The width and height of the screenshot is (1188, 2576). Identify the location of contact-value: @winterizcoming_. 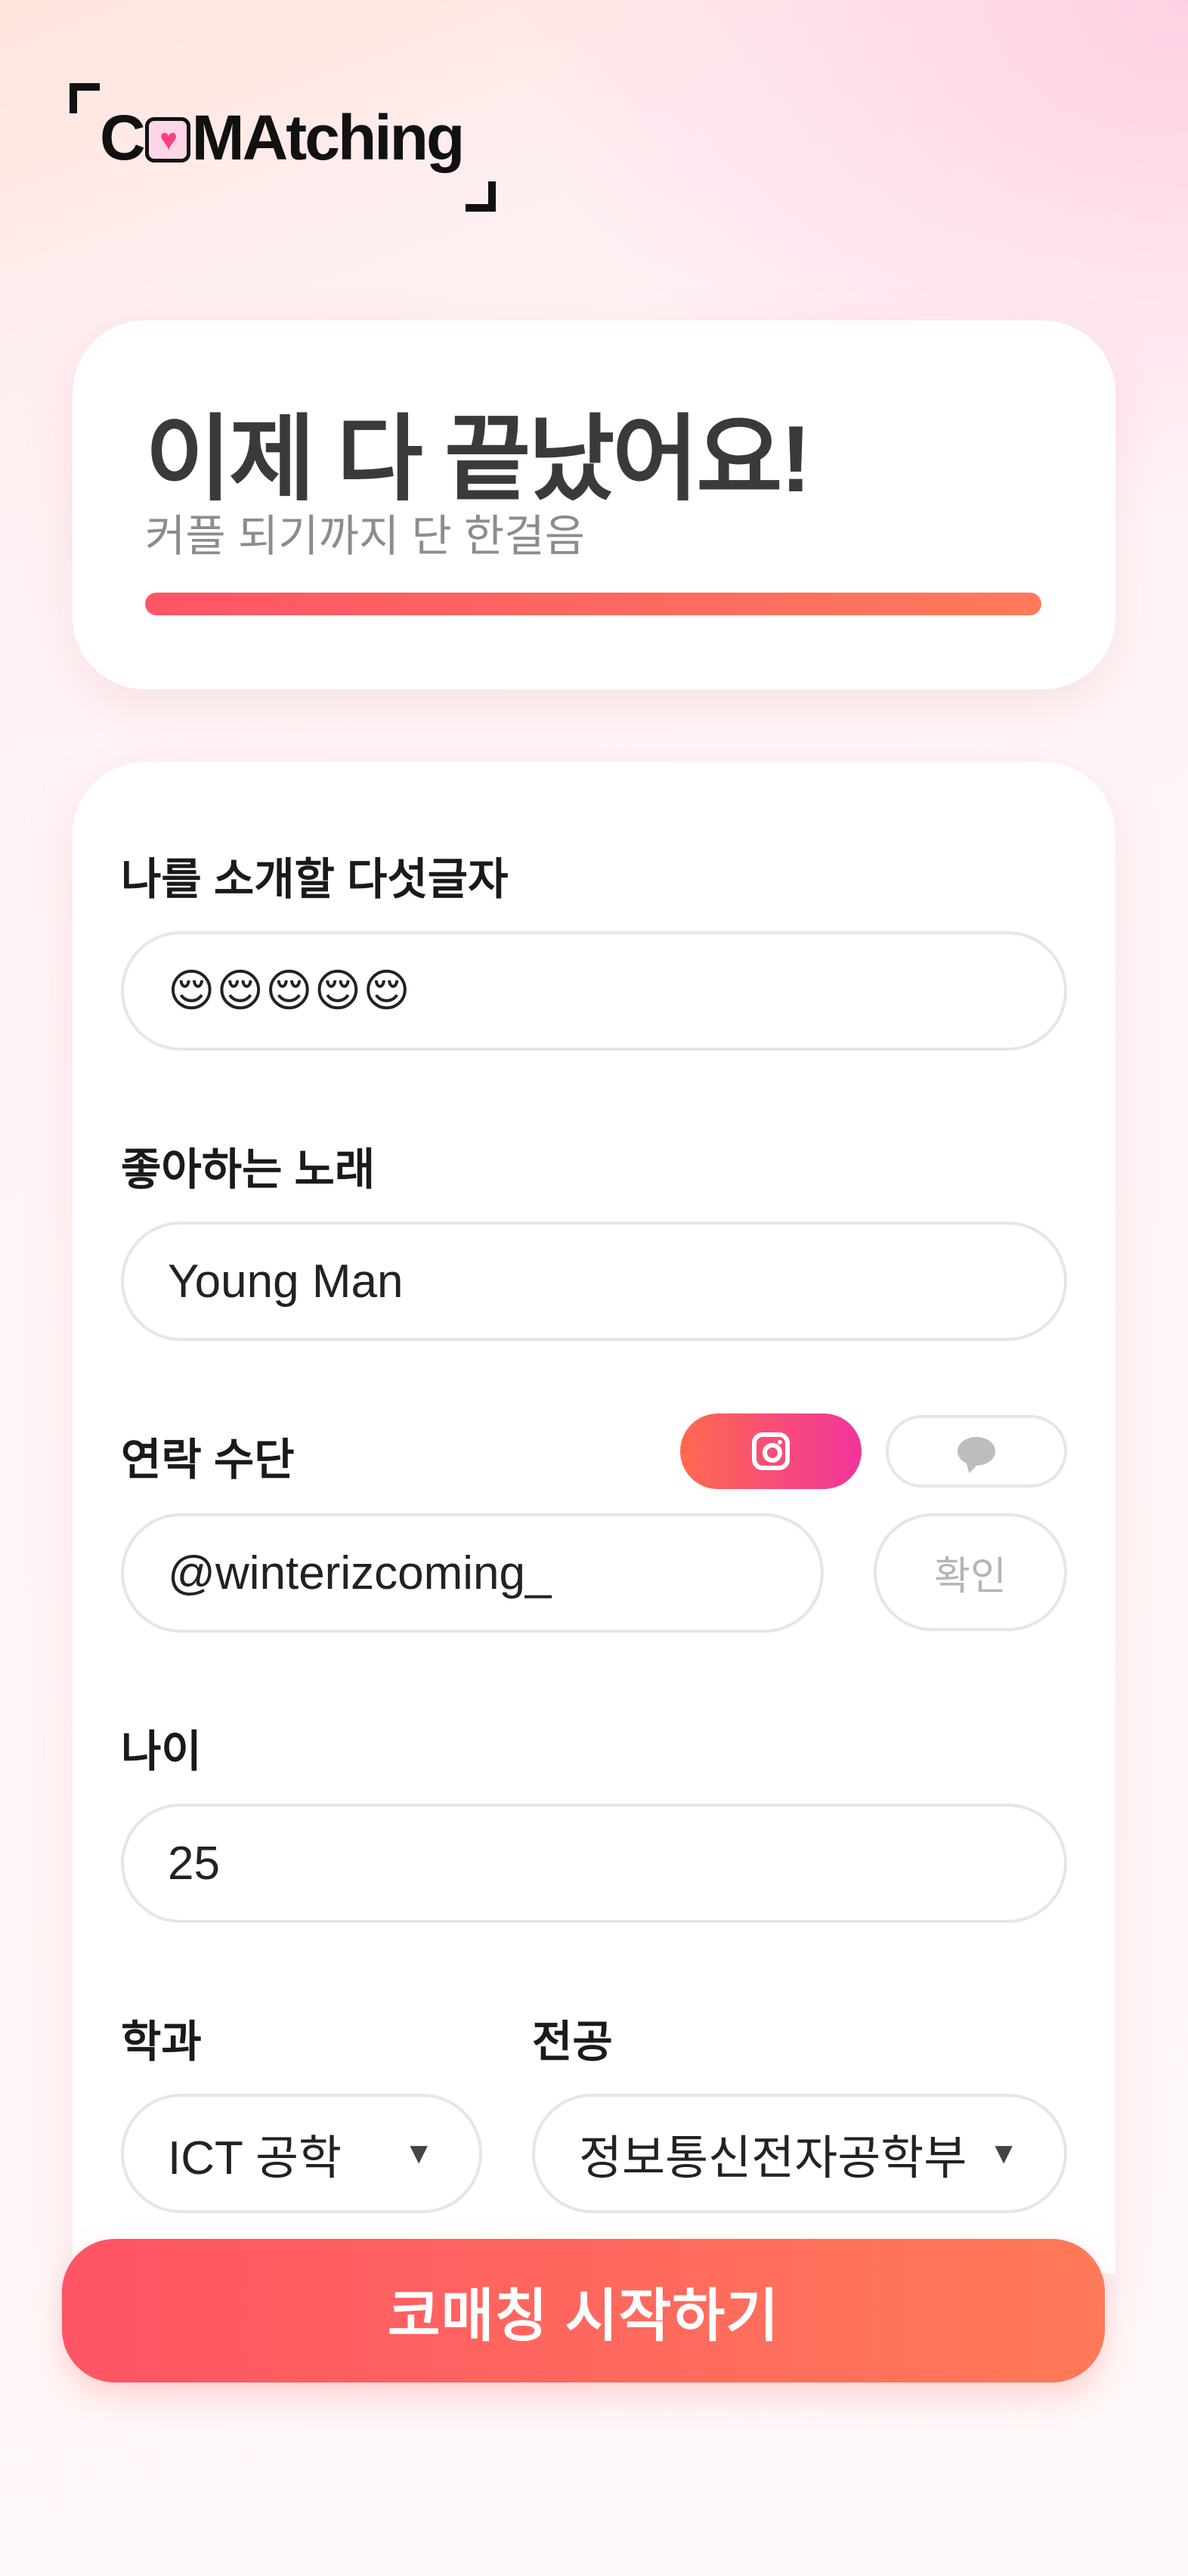
(360, 1573).